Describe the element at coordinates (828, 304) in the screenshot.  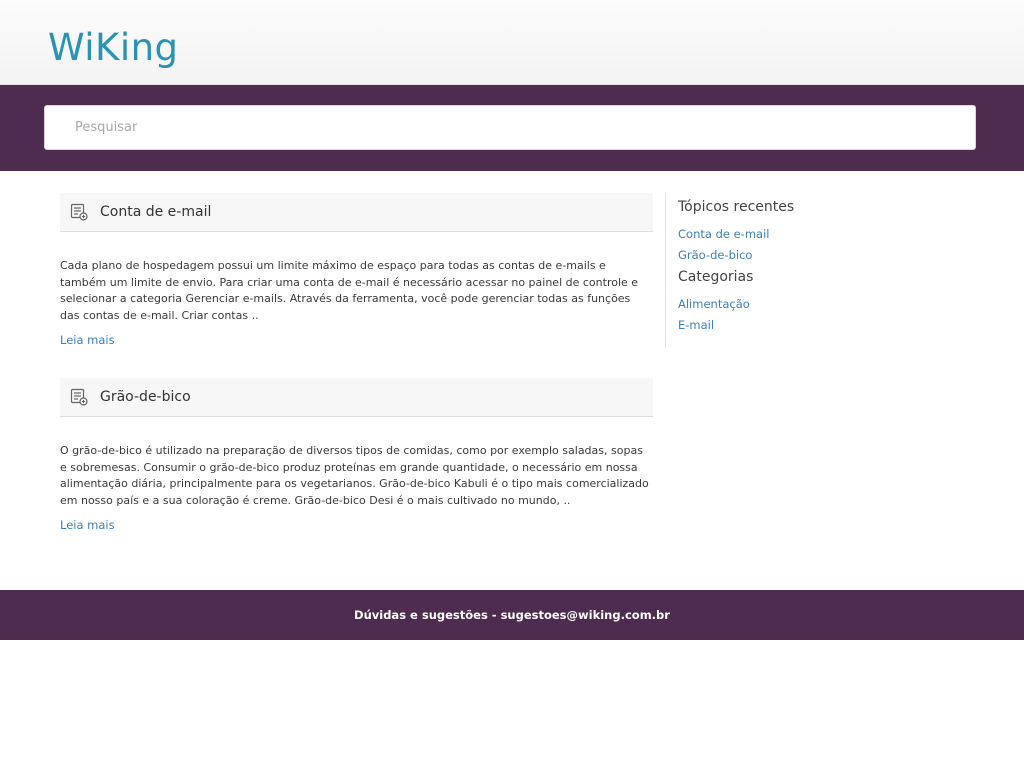
I see `category-link: Alimentação` at that location.